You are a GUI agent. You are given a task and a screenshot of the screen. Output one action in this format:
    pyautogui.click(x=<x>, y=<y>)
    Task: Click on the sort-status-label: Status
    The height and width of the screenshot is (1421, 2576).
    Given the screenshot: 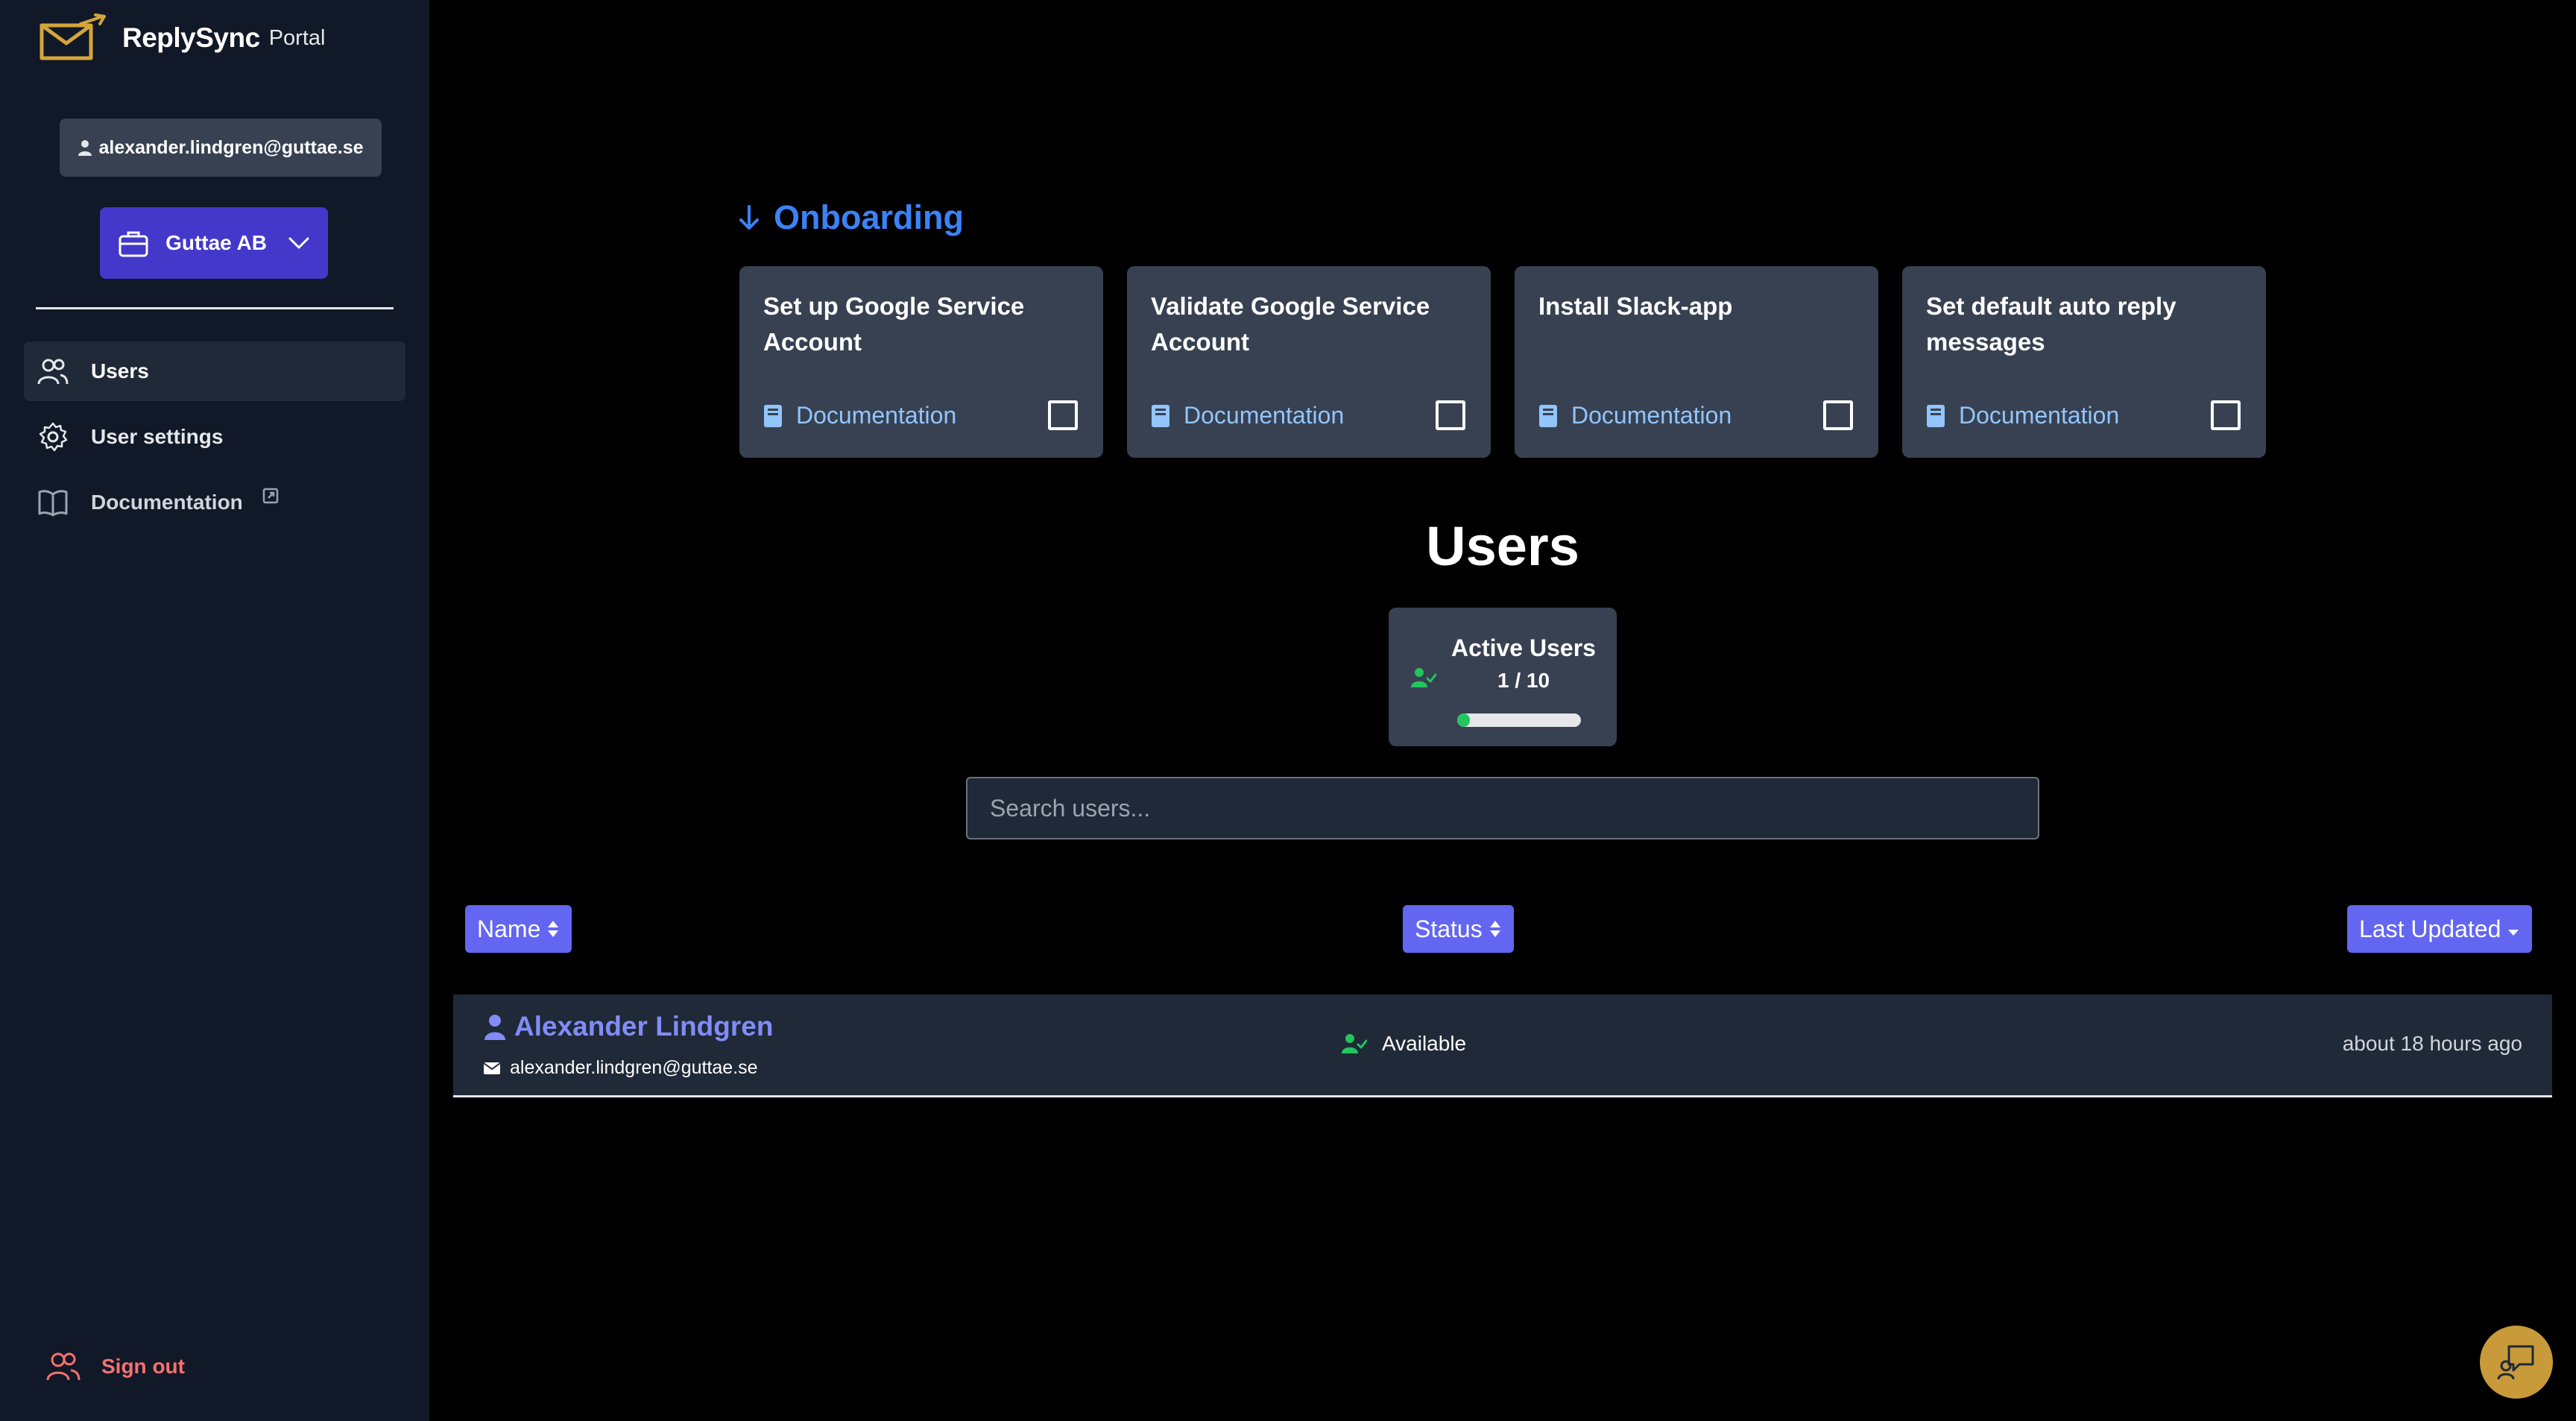 What is the action you would take?
    pyautogui.click(x=1449, y=928)
    